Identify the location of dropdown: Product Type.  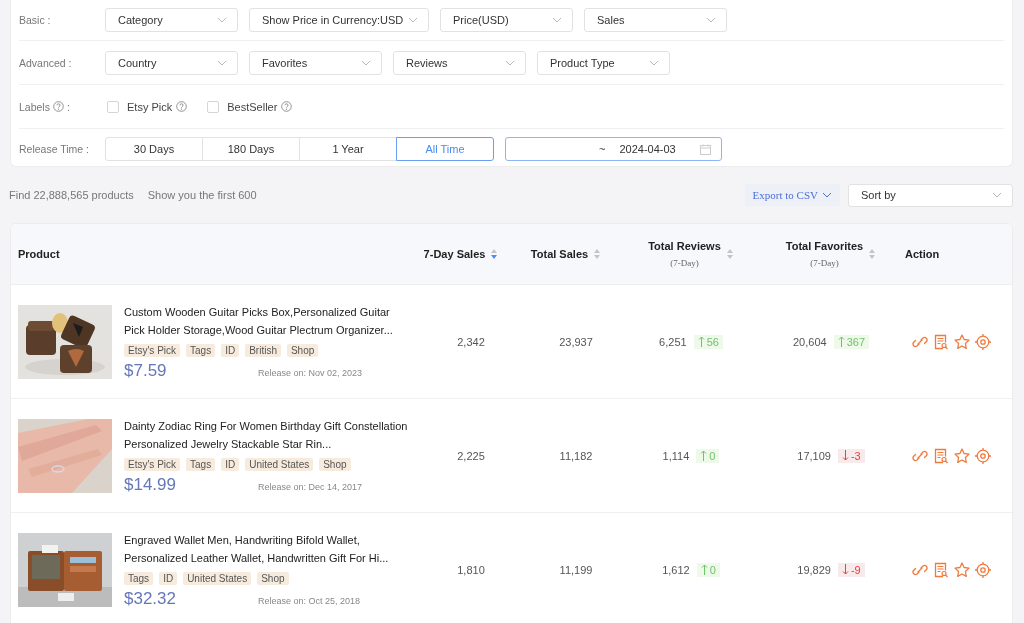
(603, 62).